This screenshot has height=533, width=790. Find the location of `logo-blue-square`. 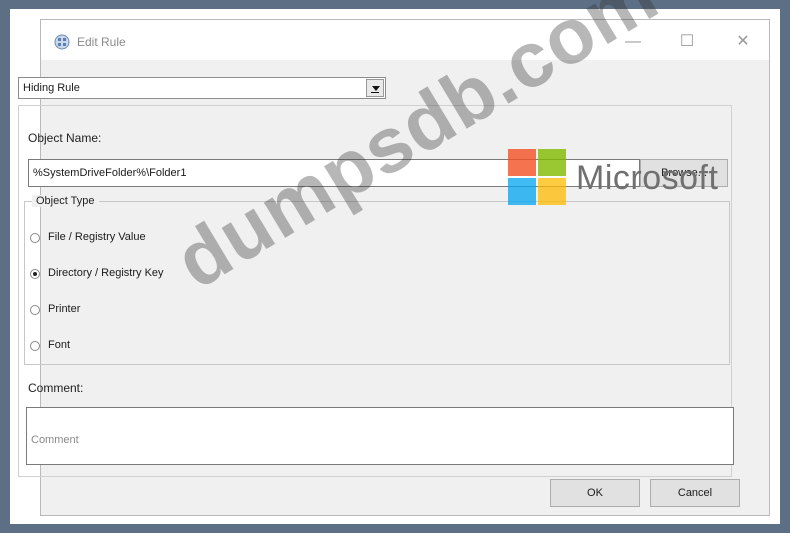

logo-blue-square is located at coordinates (522, 191).